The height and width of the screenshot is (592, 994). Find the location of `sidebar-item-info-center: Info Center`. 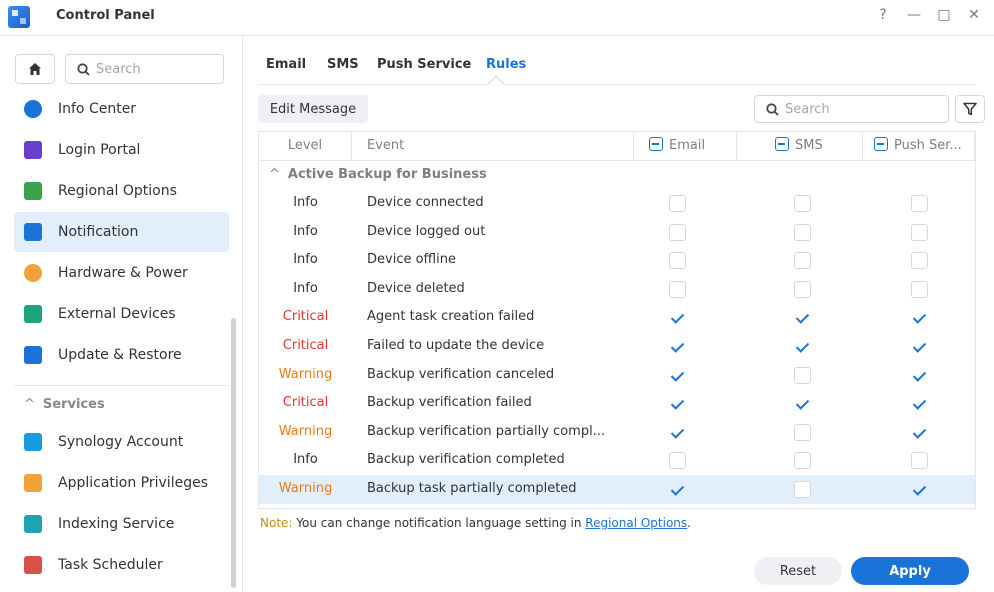

sidebar-item-info-center: Info Center is located at coordinates (121, 109).